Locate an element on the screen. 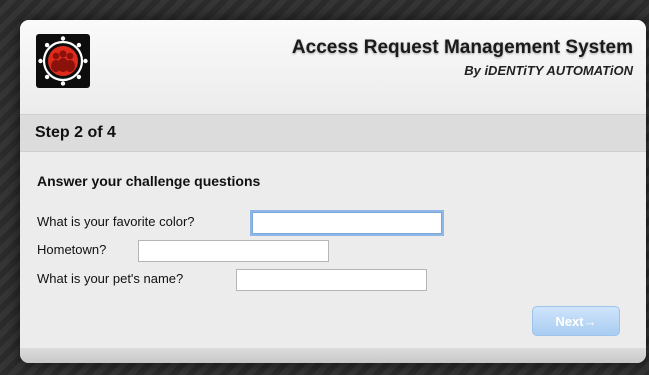 The width and height of the screenshot is (649, 375). step-bar: Step 2 of 4 is located at coordinates (333, 133).